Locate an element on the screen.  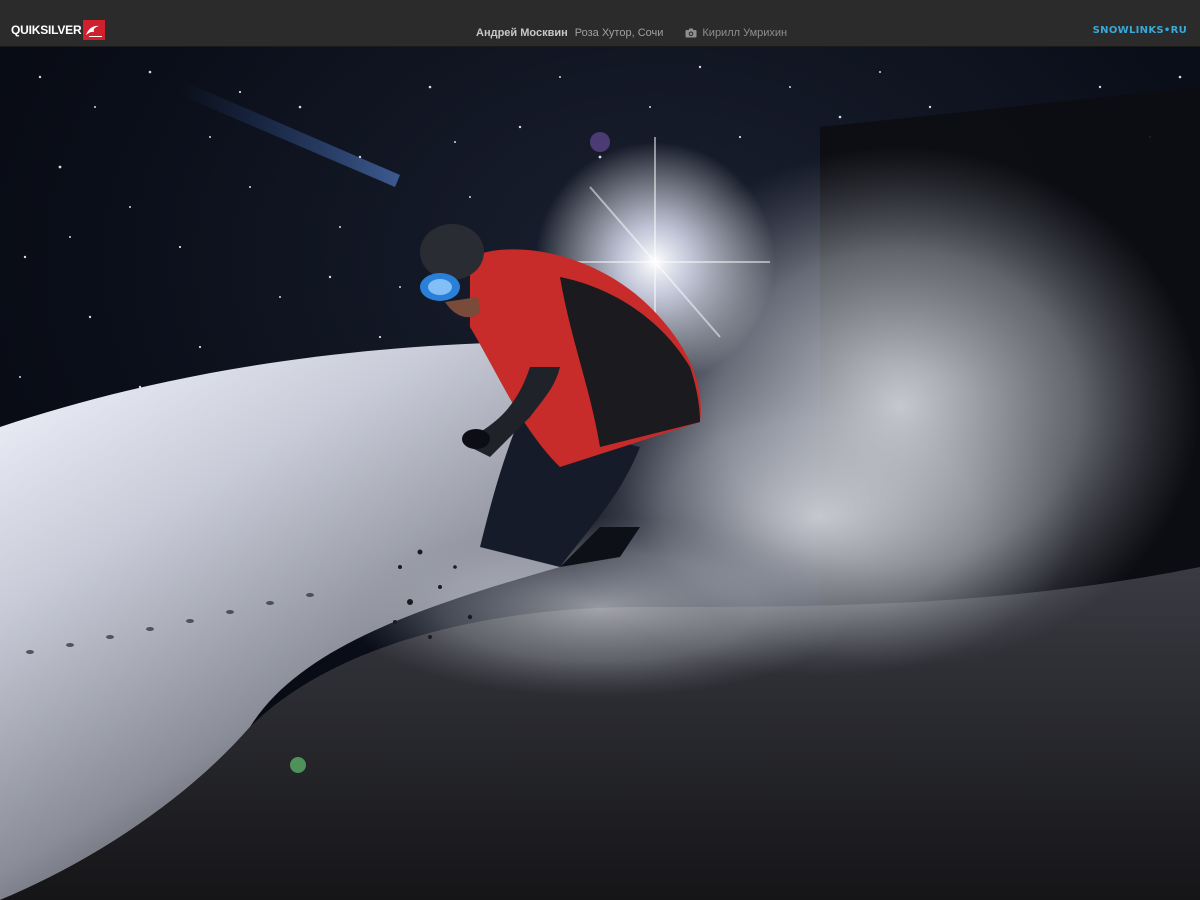
brand: QUIKSILVER is located at coordinates (58, 30).